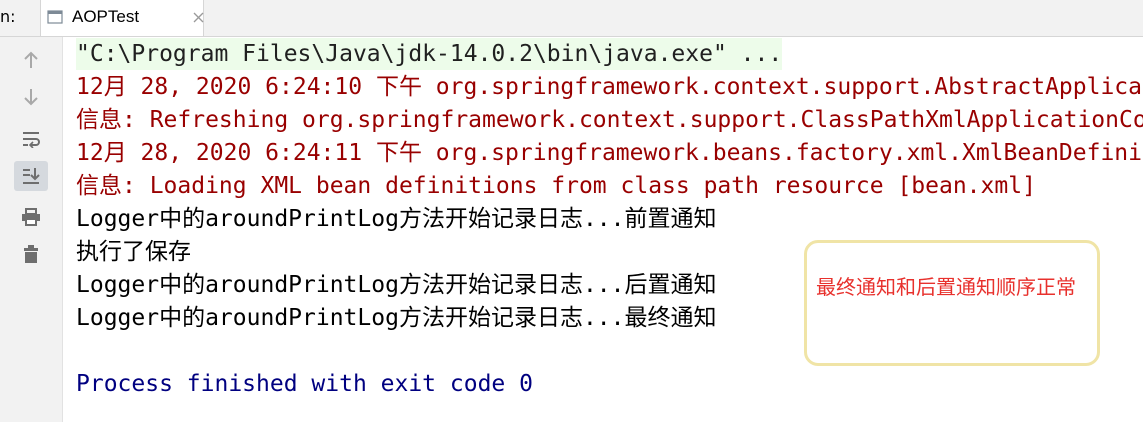 The height and width of the screenshot is (422, 1143). Describe the element at coordinates (133, 252) in the screenshot. I see `console-line-output: 执行了保存` at that location.